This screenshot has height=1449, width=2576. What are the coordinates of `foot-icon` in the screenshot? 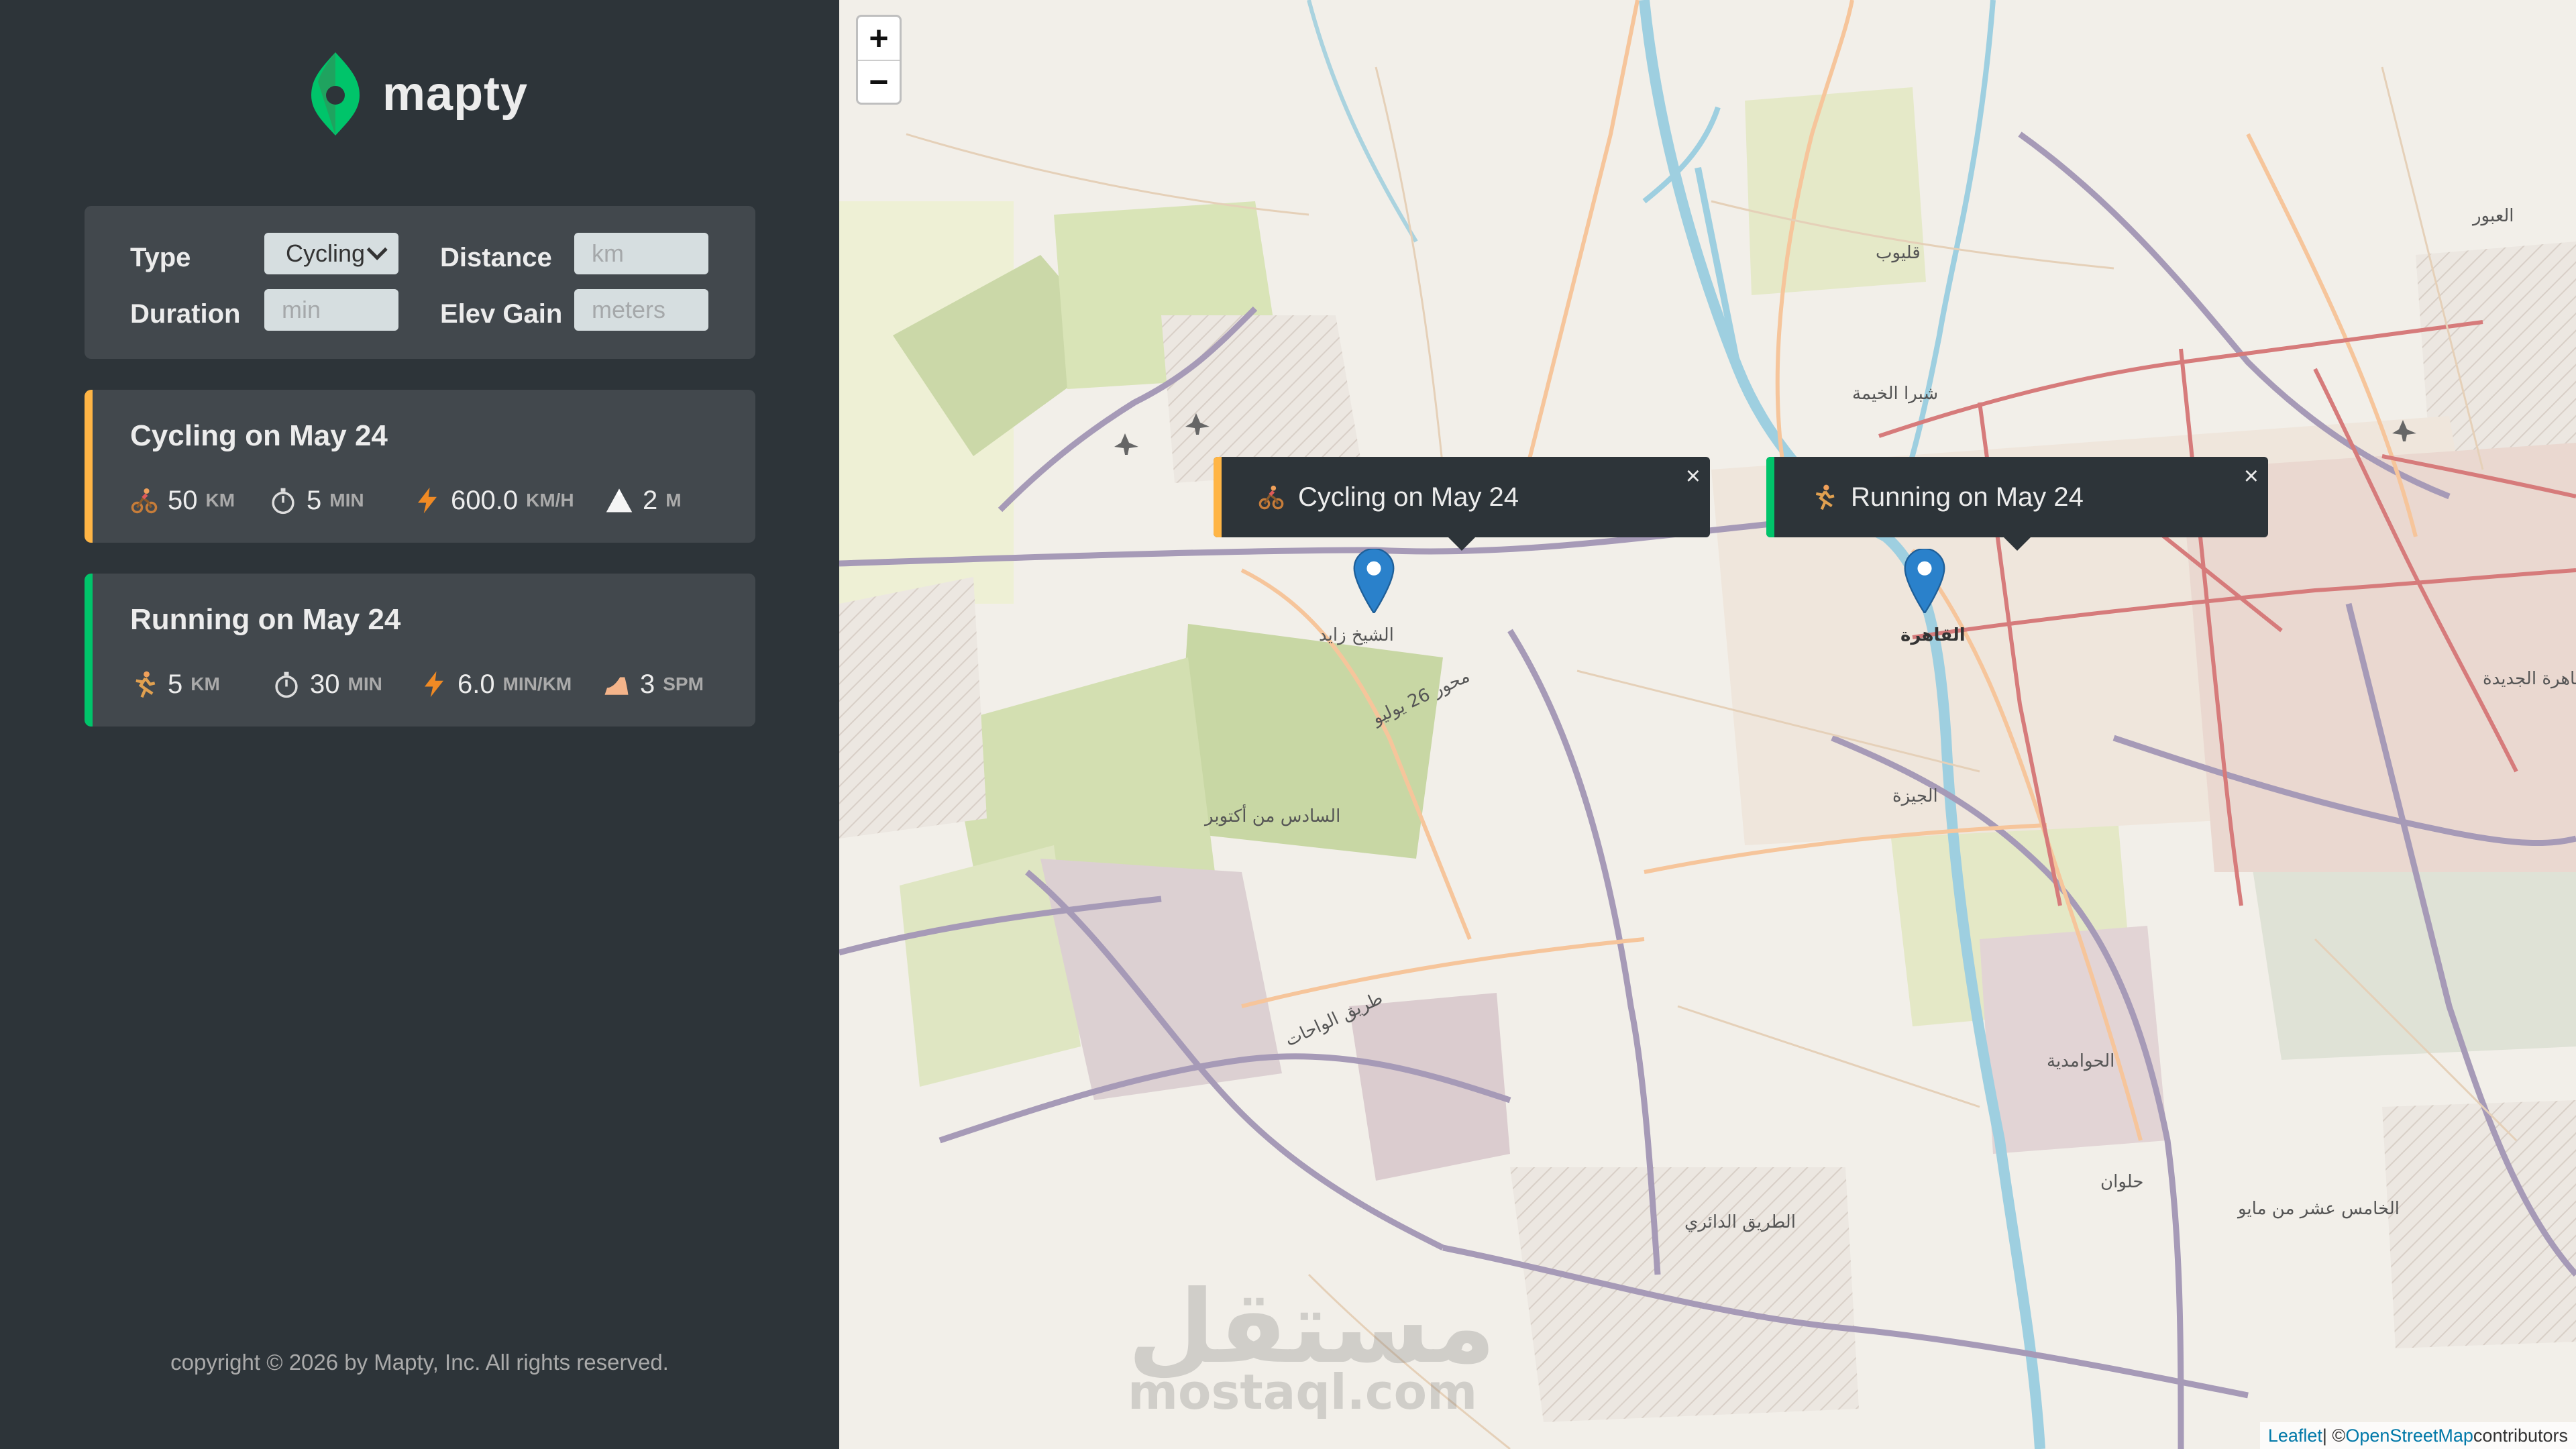 It's located at (616, 686).